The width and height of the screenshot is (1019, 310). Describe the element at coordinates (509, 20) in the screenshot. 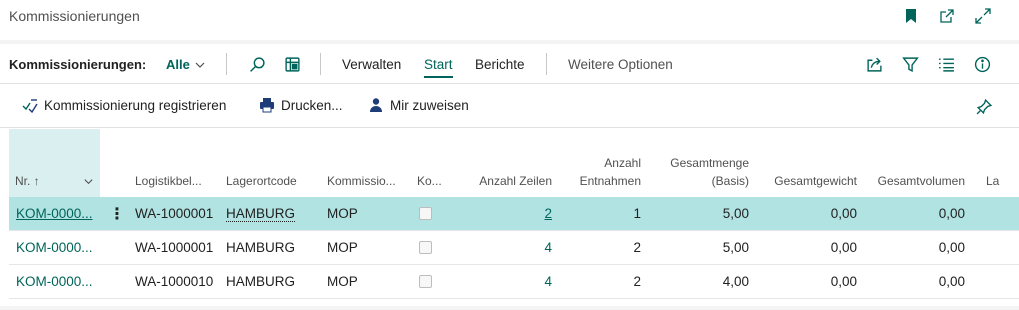

I see `page-header: Kommissionierungen` at that location.